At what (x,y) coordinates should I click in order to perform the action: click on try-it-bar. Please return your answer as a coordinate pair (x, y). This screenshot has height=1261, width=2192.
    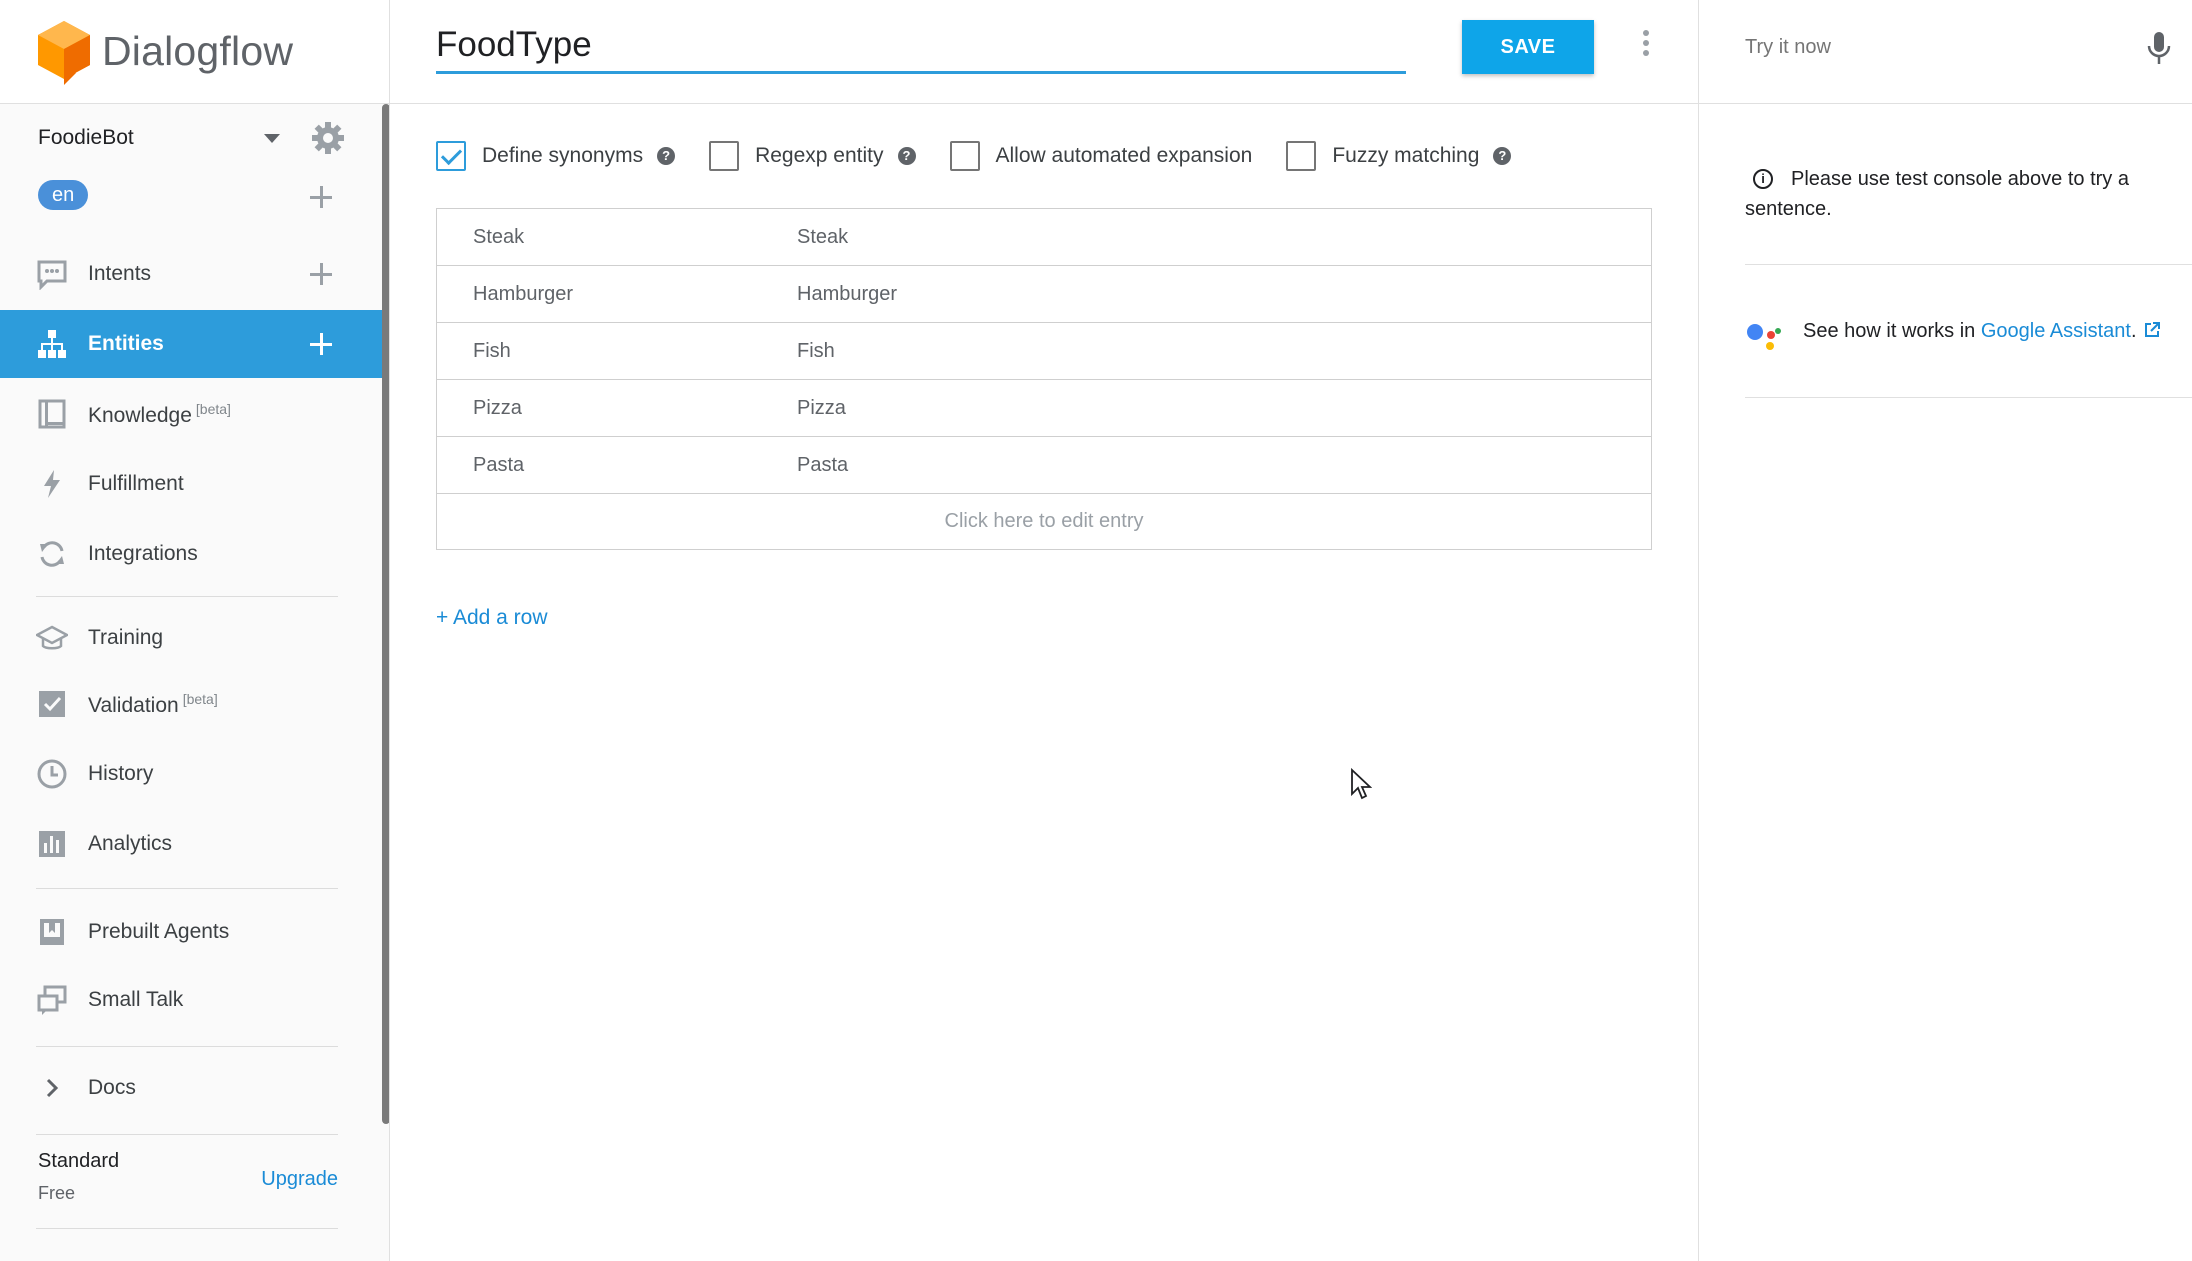
    Looking at the image, I should click on (1945, 52).